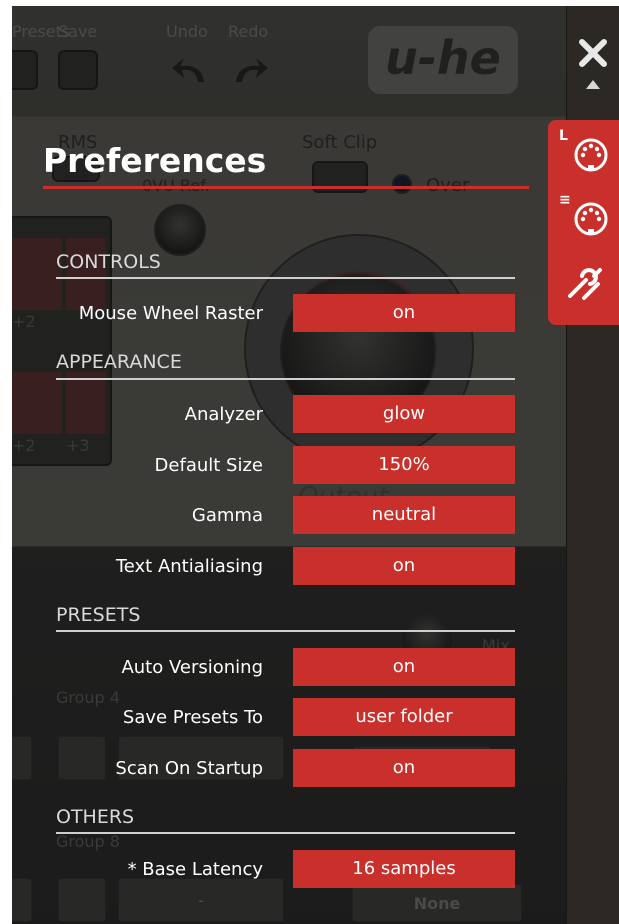  Describe the element at coordinates (155, 160) in the screenshot. I see `page-title: Preferences` at that location.